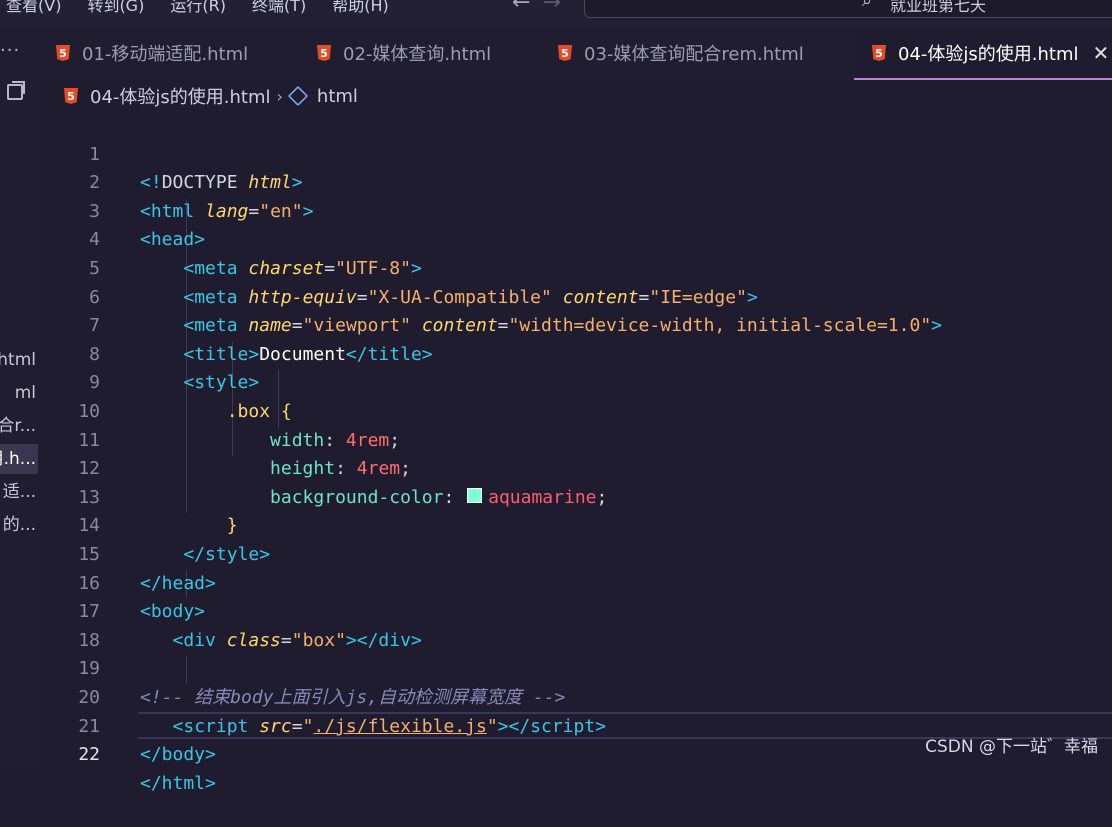  What do you see at coordinates (19, 393) in the screenshot?
I see `sidebar-file-item: ml` at bounding box center [19, 393].